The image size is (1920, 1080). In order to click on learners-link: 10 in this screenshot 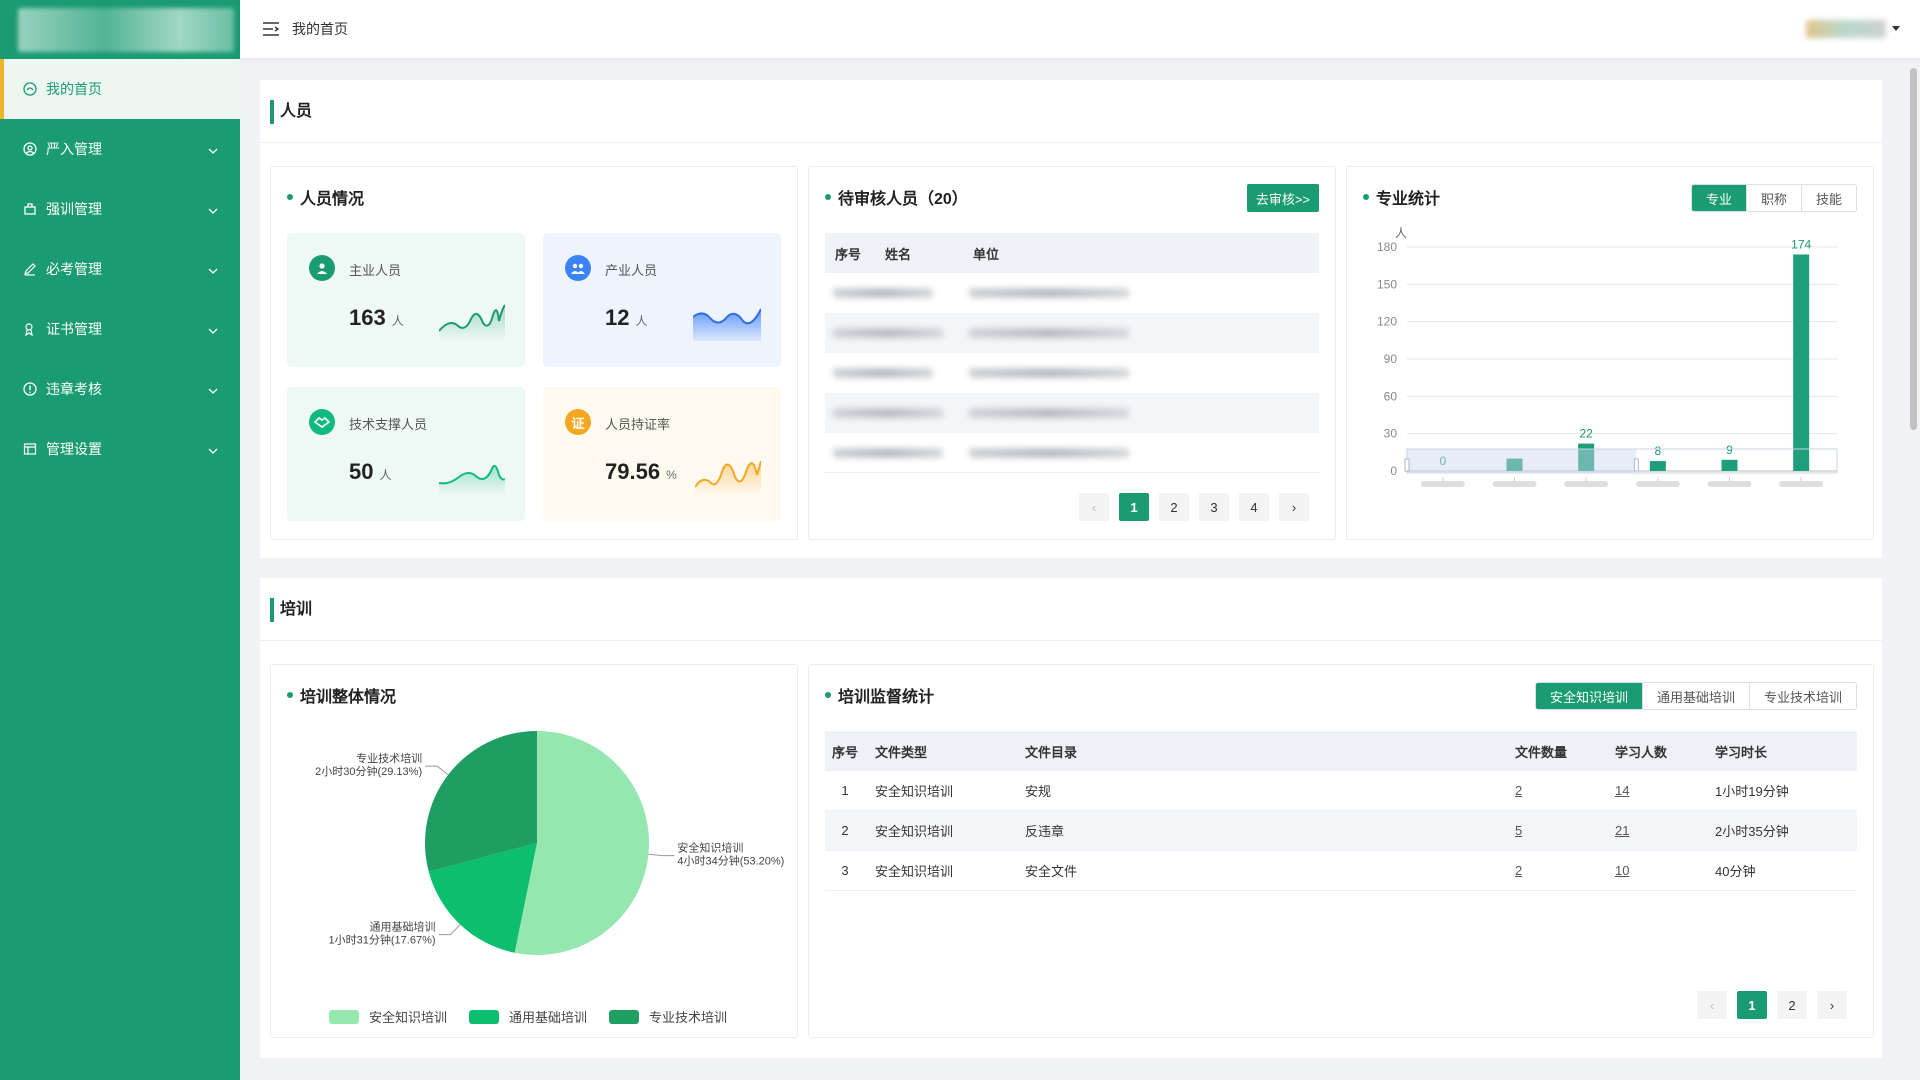, I will do `click(1622, 870)`.